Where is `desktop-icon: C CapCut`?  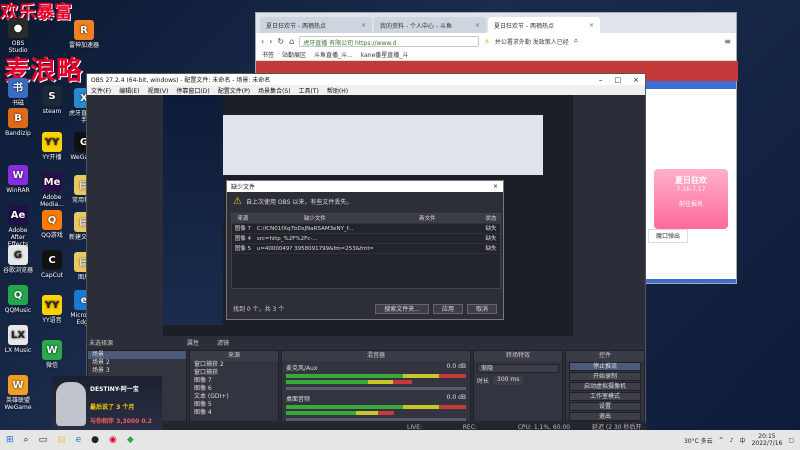
desktop-icon: C CapCut is located at coordinates (52, 264).